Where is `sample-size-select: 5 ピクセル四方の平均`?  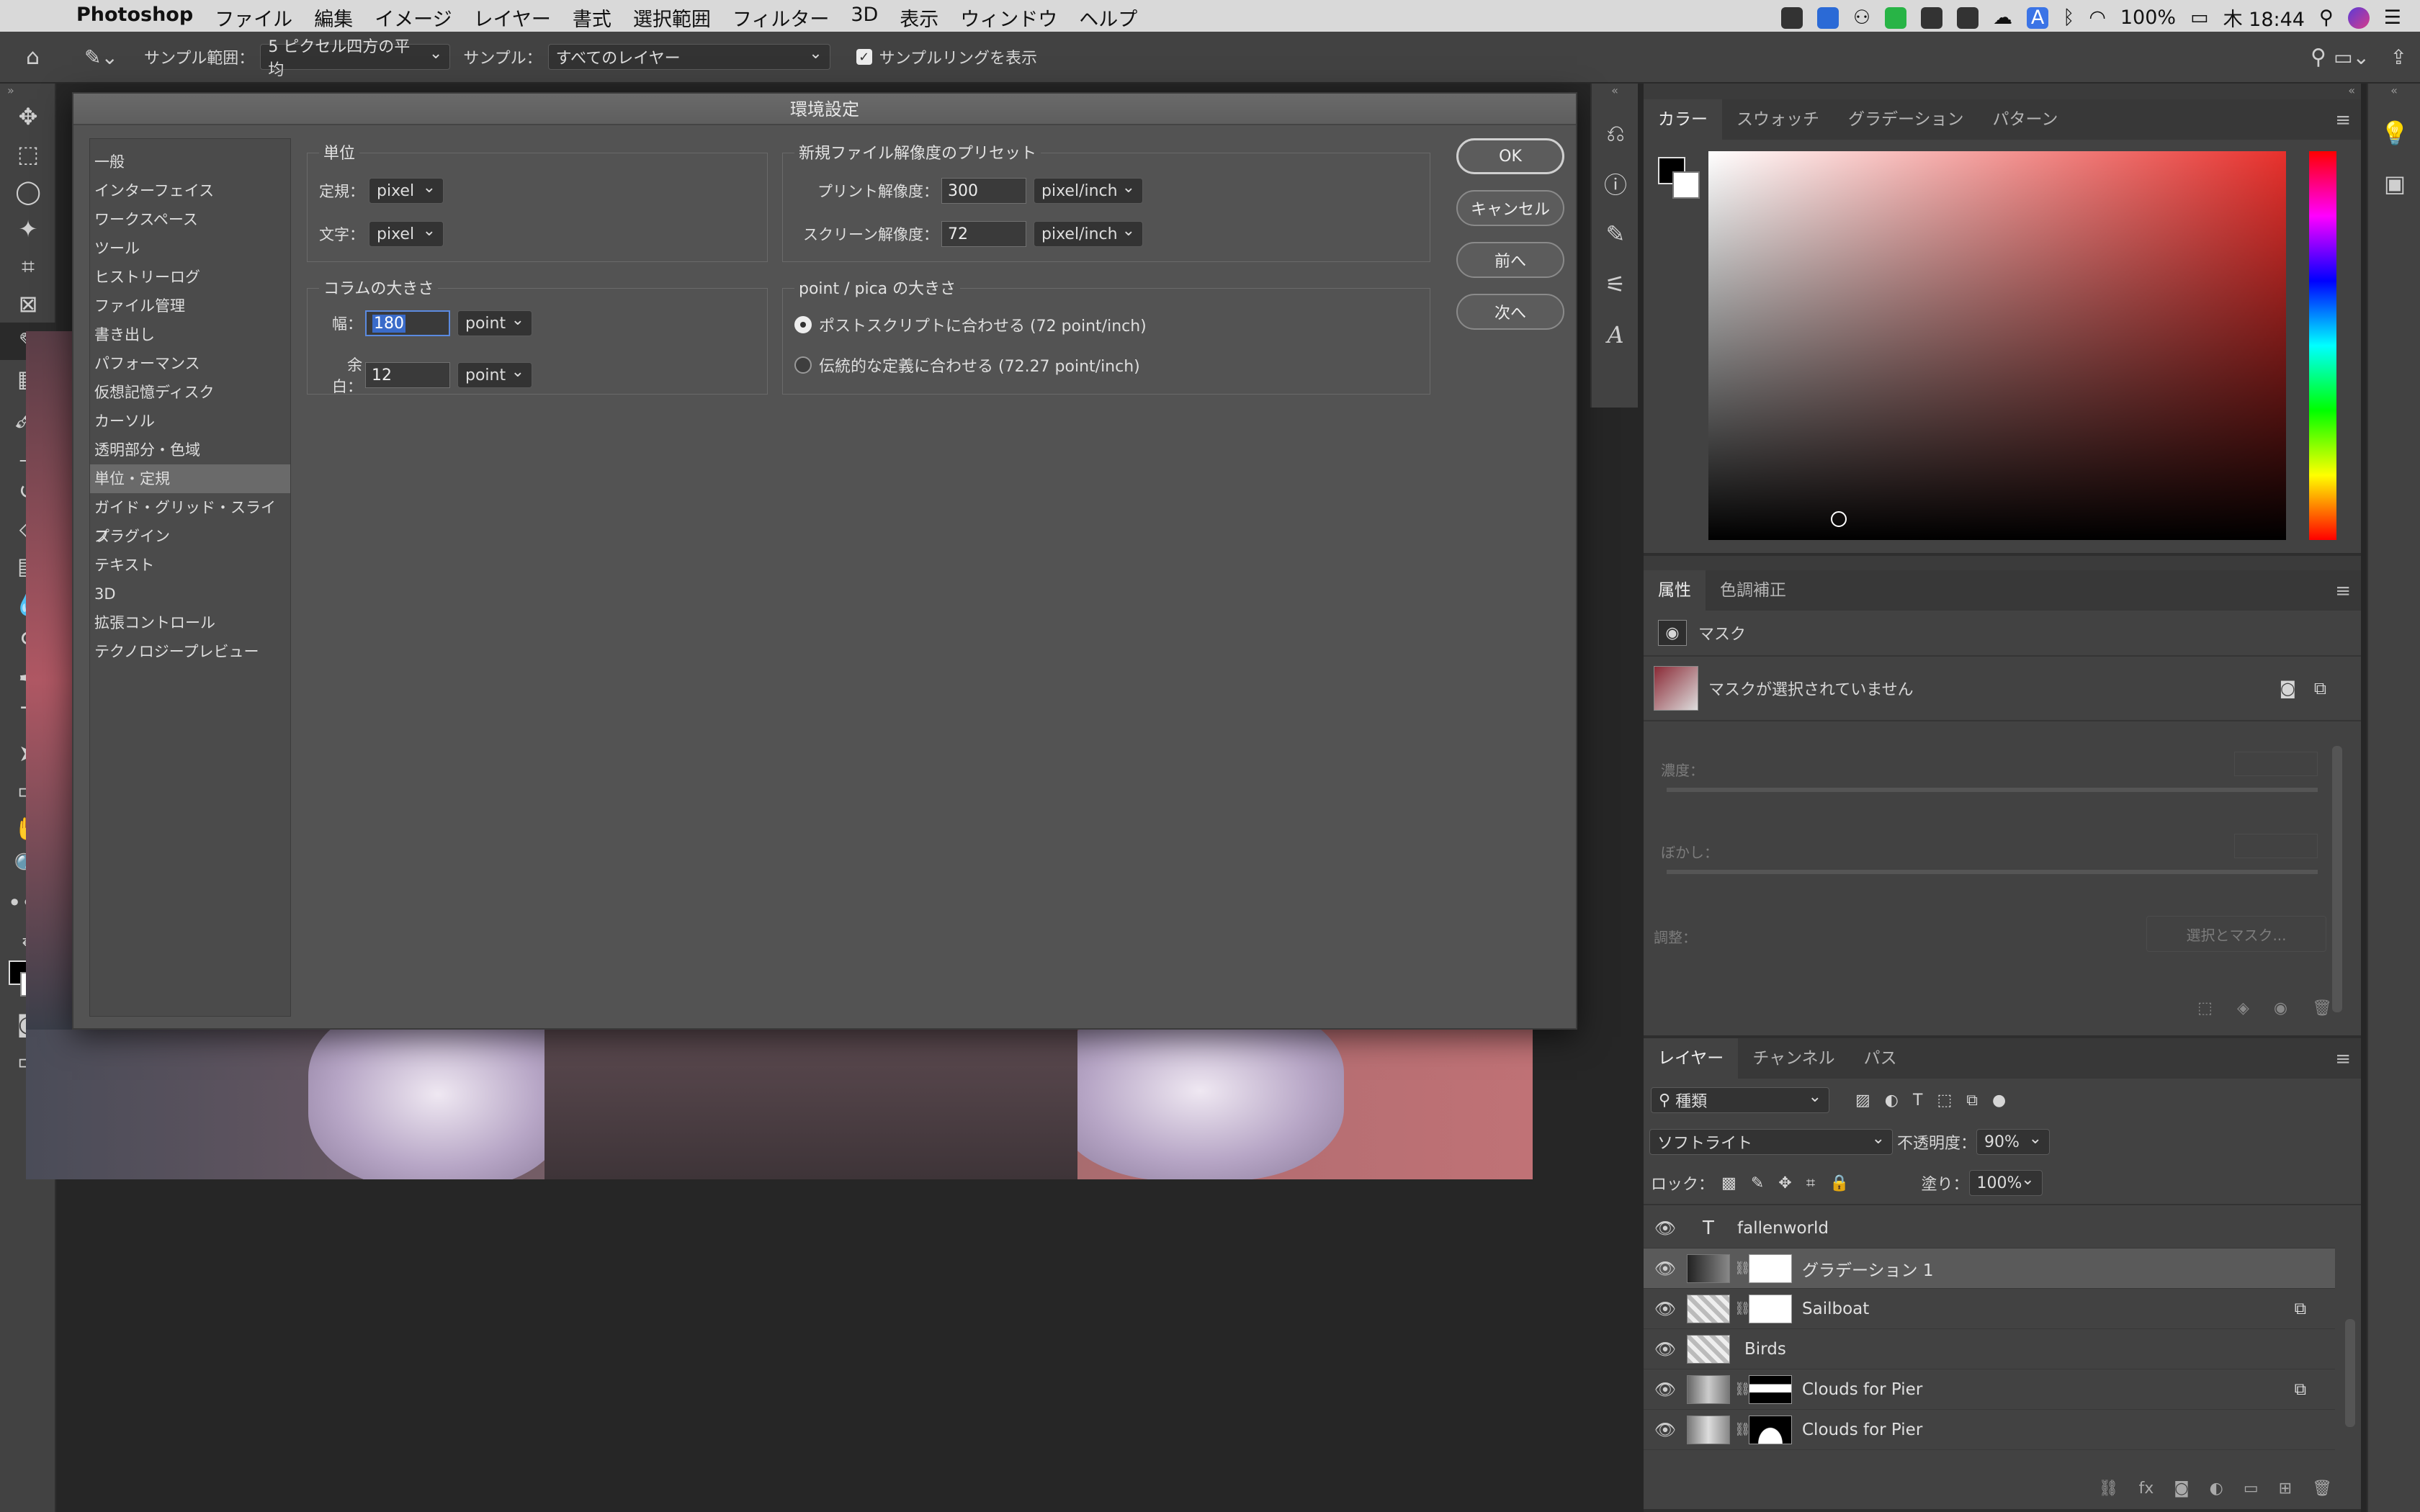
sample-size-select: 5 ピクセル四方の平均 is located at coordinates (355, 58).